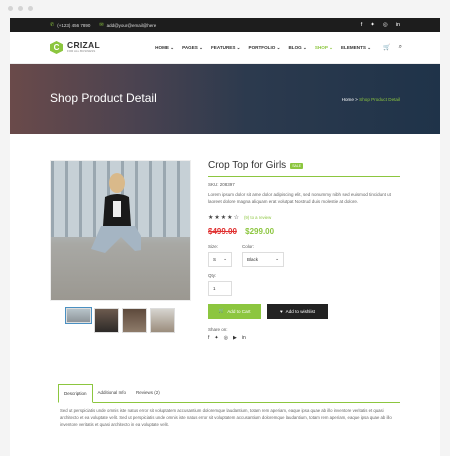  I want to click on logo: C CRIZAL FOR ALL BUSINESS, so click(75, 47).